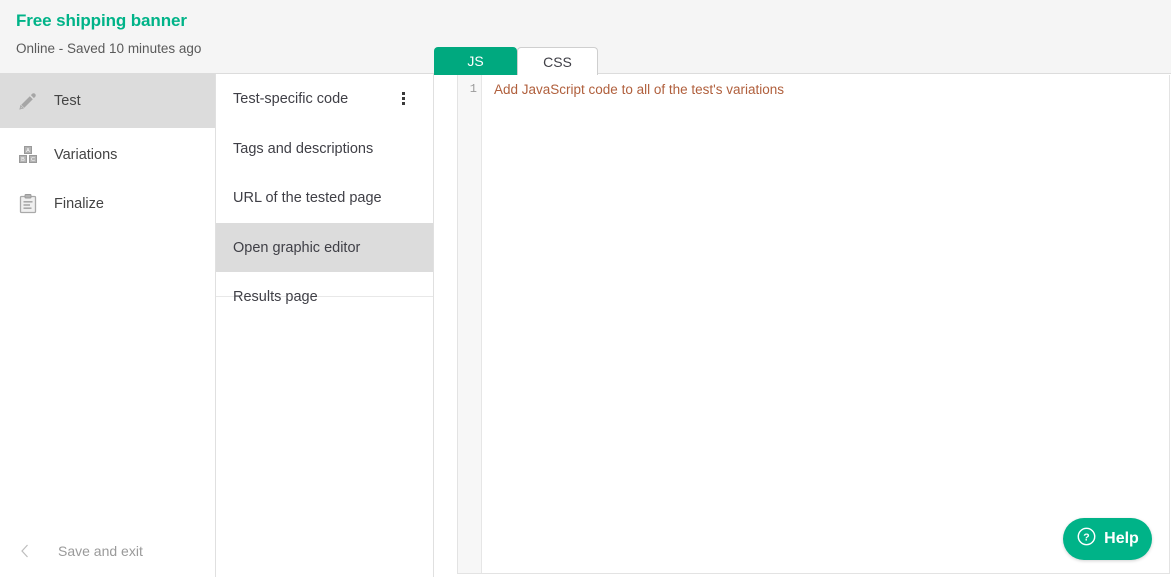 Image resolution: width=1171 pixels, height=577 pixels. I want to click on page-title: Free shipping banner, so click(101, 20).